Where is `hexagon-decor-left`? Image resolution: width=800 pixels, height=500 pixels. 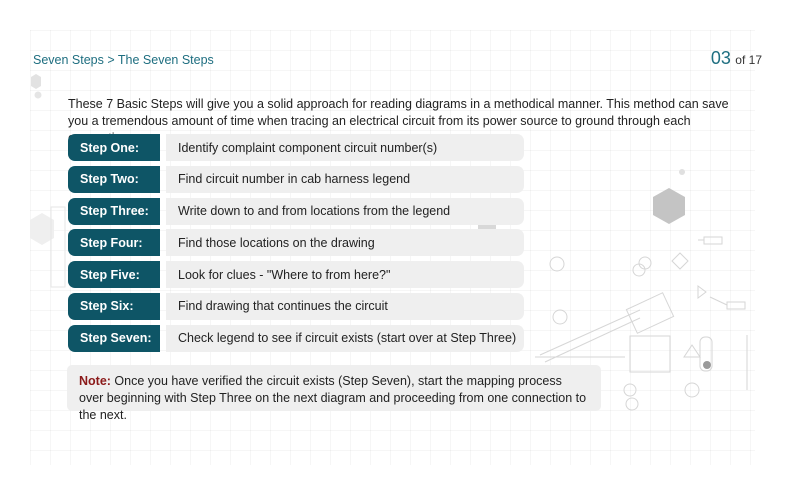
hexagon-decor-left is located at coordinates (42, 229).